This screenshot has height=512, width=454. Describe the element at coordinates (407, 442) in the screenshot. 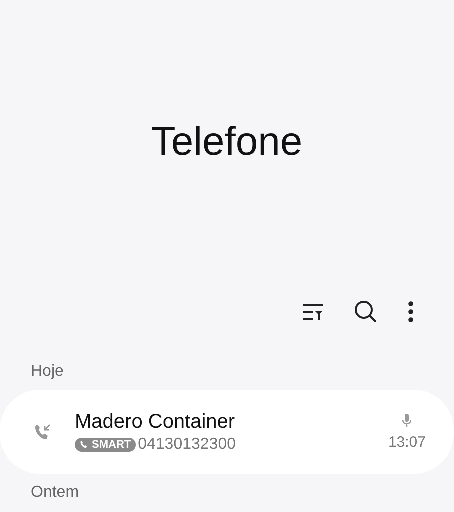

I see `call-time: 13:07` at that location.